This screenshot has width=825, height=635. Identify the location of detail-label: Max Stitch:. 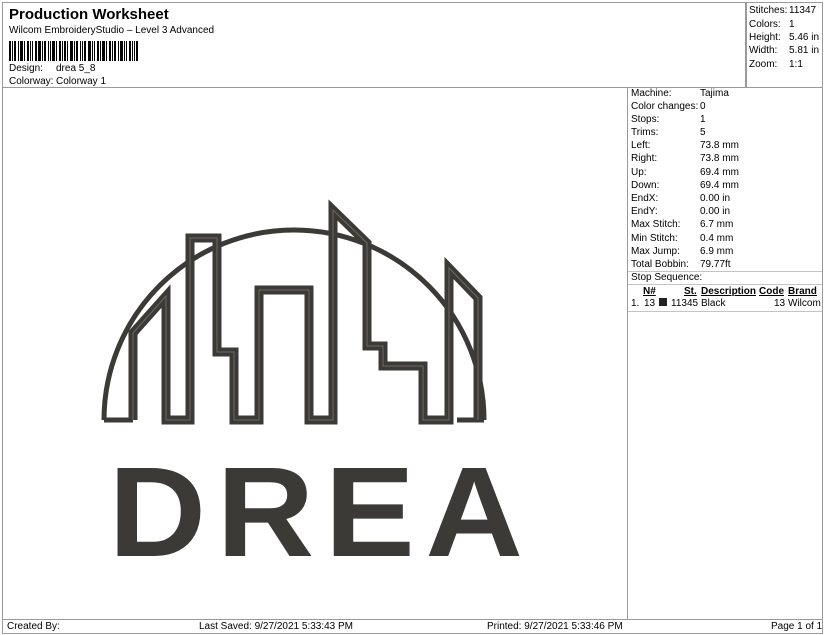
(656, 224).